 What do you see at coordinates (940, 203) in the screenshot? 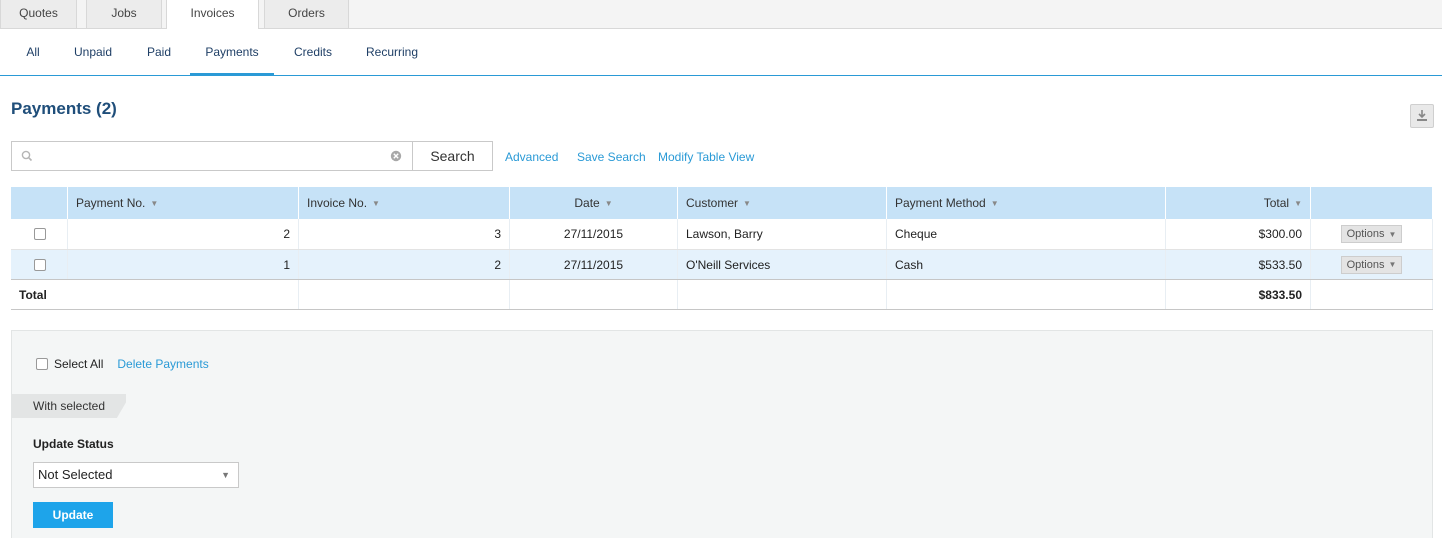
I see `column-label: Payment Method` at bounding box center [940, 203].